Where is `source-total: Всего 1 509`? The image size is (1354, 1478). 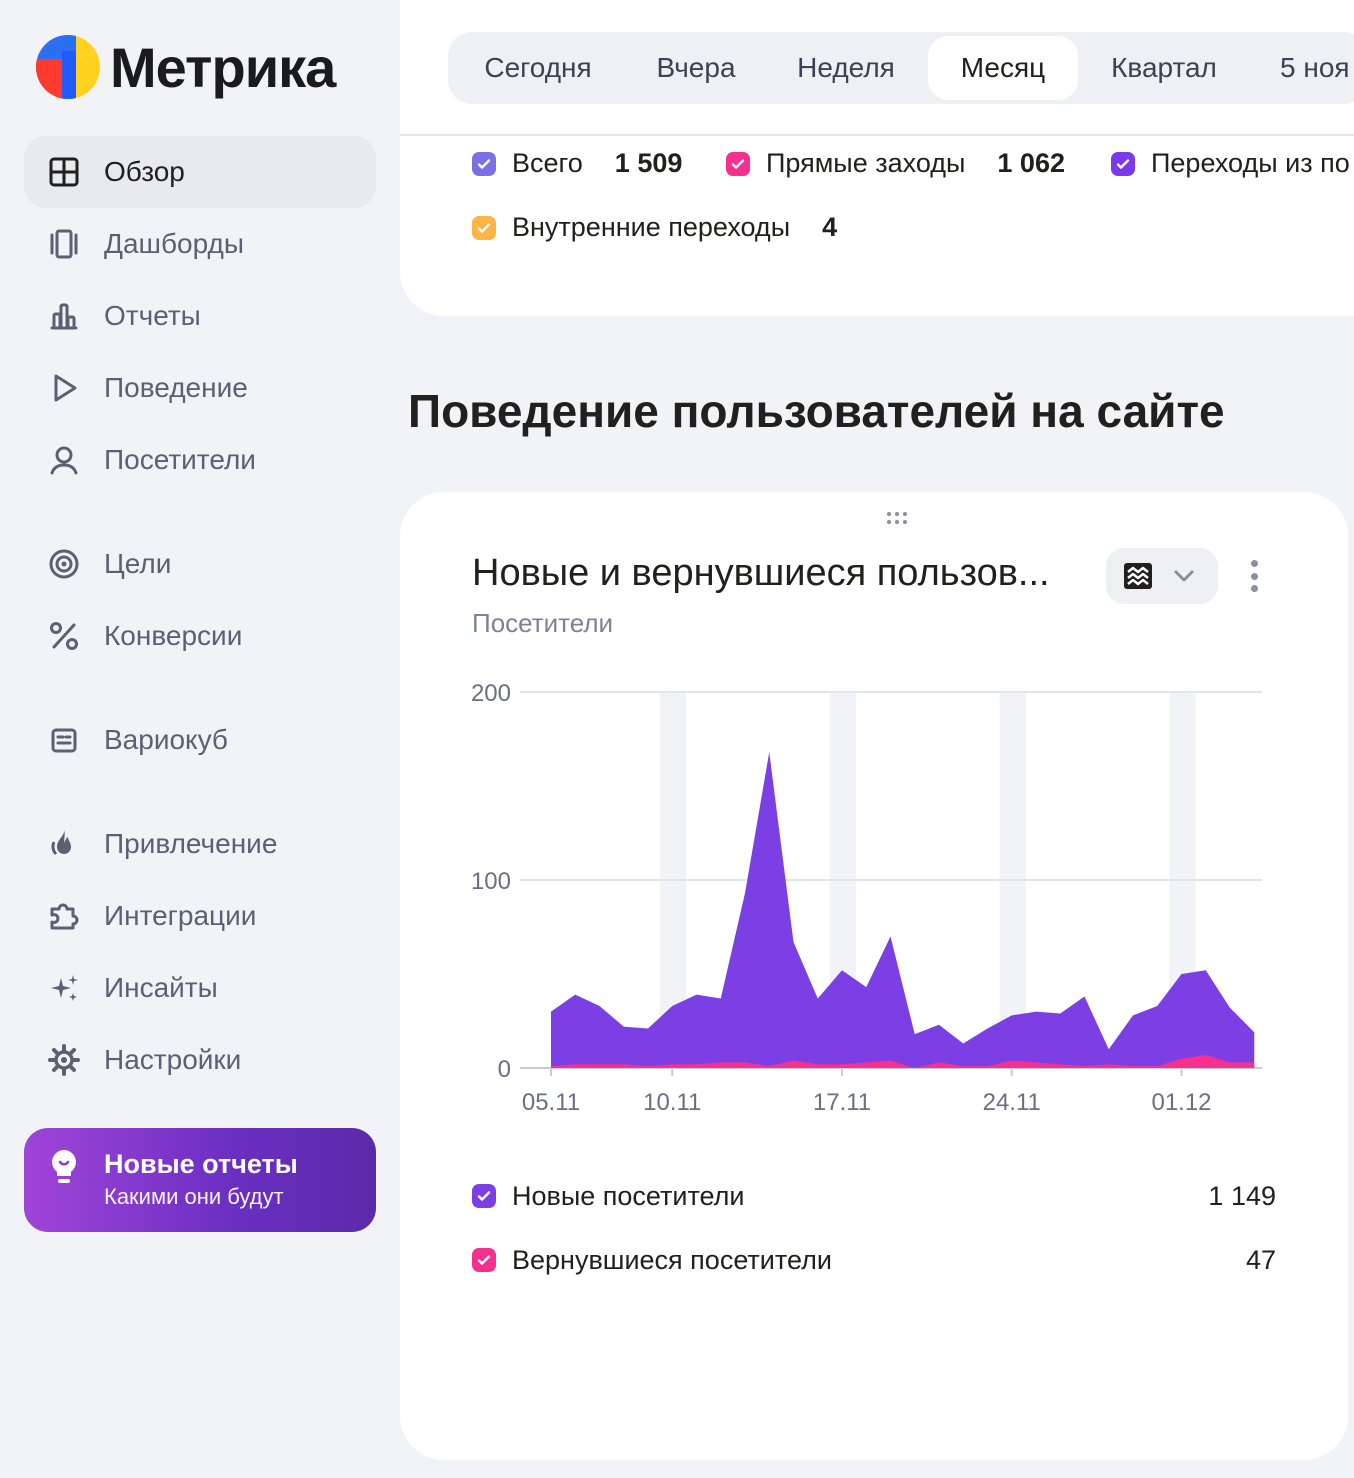
source-total: Всего 1 509 is located at coordinates (577, 163).